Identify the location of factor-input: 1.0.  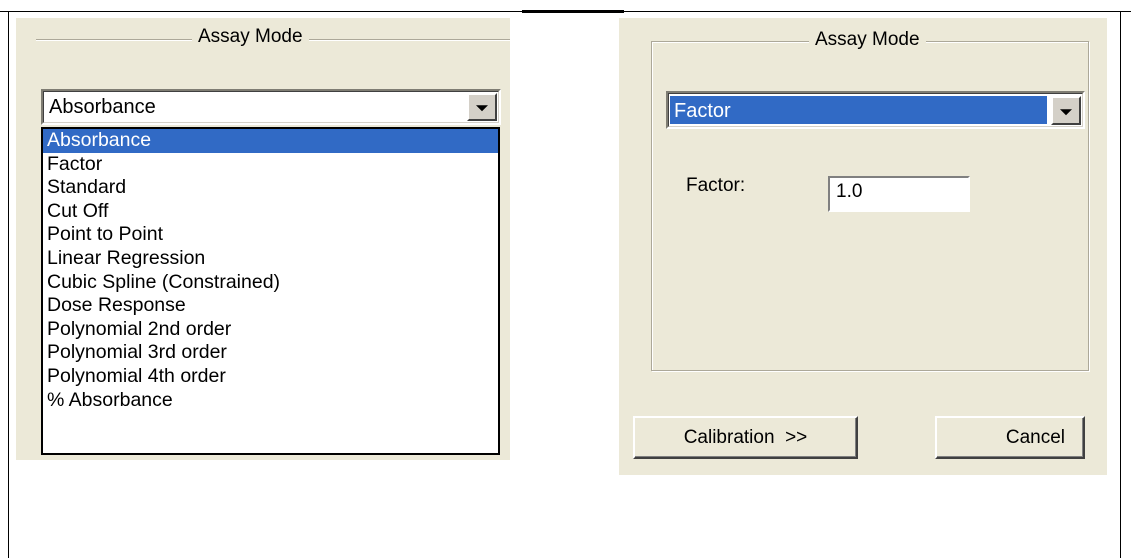
(899, 194).